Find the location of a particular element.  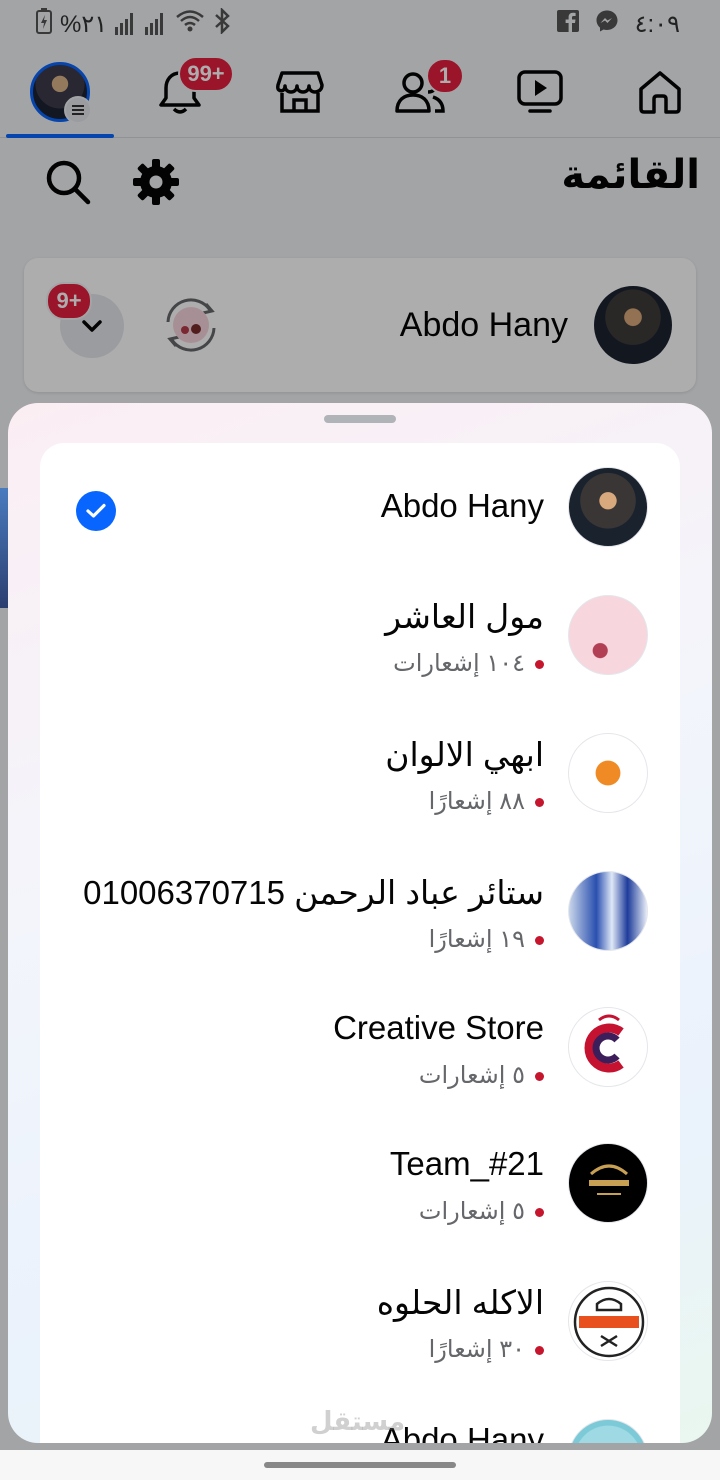

notification-count: ١٩ إشعارًا is located at coordinates (486, 939).